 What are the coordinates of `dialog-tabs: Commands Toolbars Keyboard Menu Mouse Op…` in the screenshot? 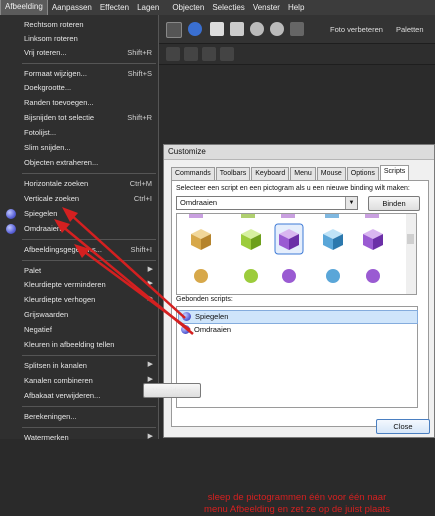 It's located at (290, 172).